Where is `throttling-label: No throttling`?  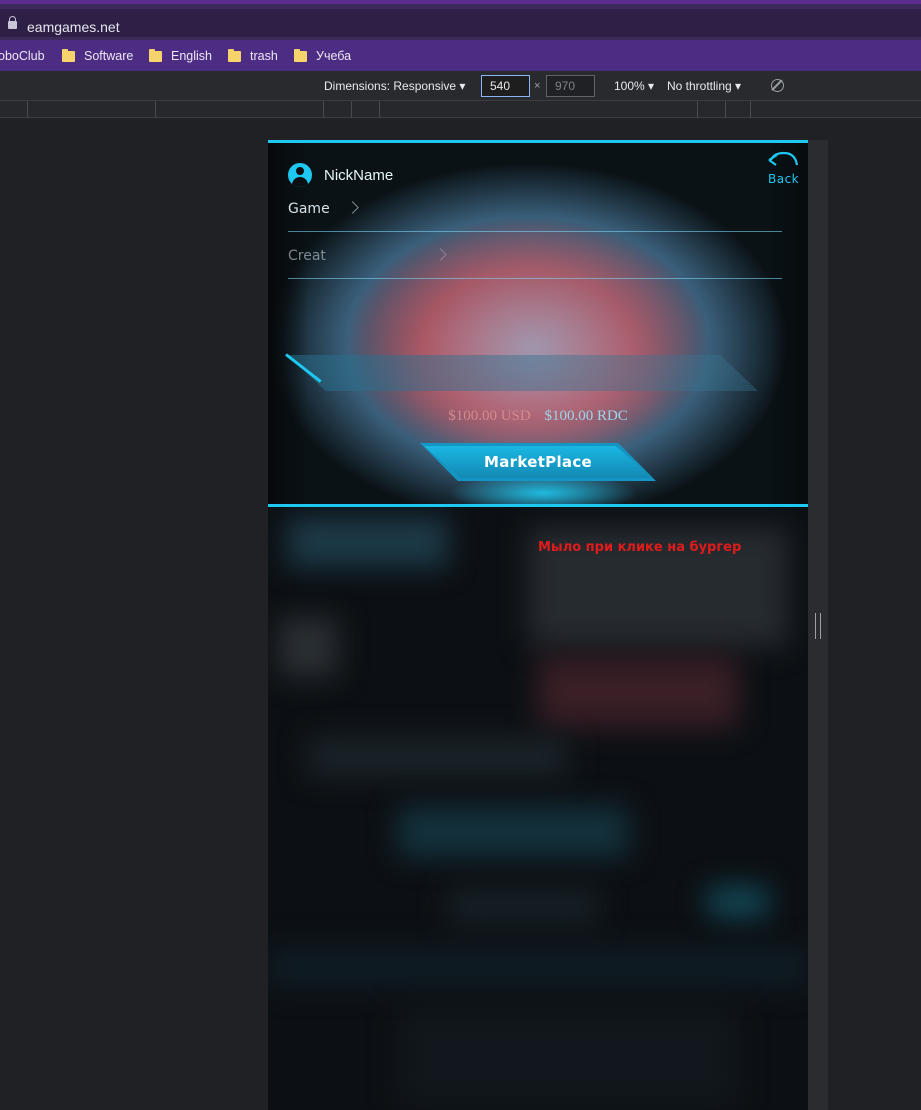
throttling-label: No throttling is located at coordinates (699, 86).